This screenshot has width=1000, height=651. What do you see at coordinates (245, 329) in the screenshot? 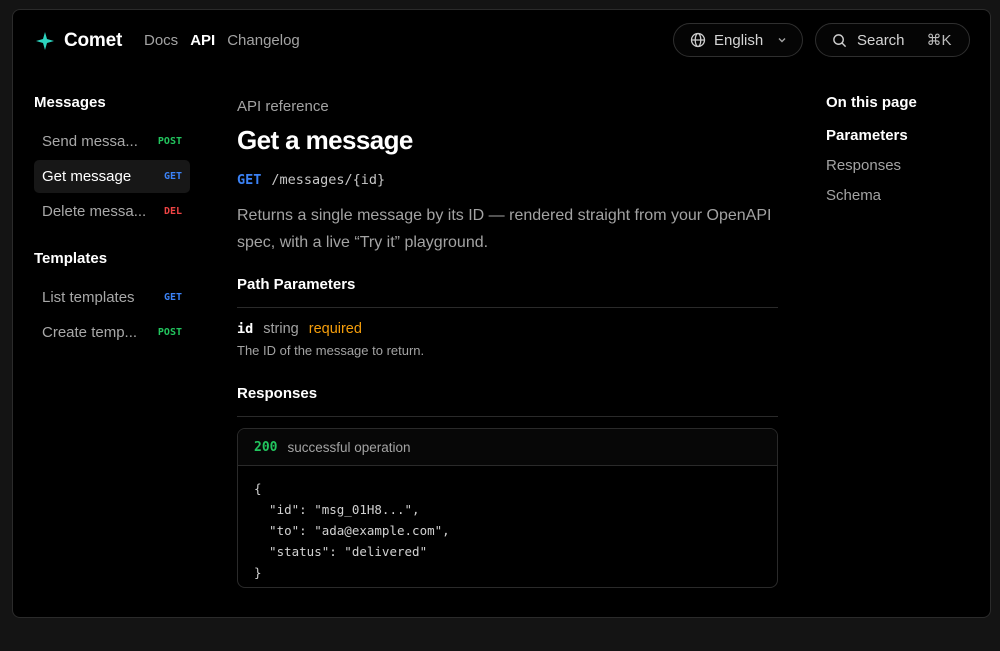
I see `param-name: id` at bounding box center [245, 329].